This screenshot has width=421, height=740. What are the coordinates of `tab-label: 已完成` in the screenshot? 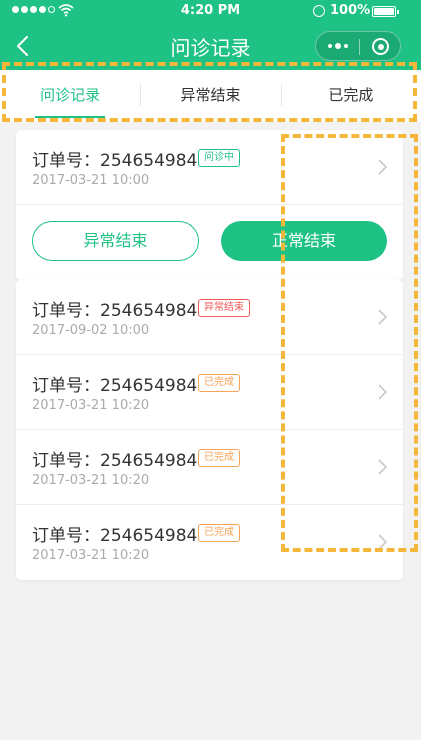 It's located at (351, 95).